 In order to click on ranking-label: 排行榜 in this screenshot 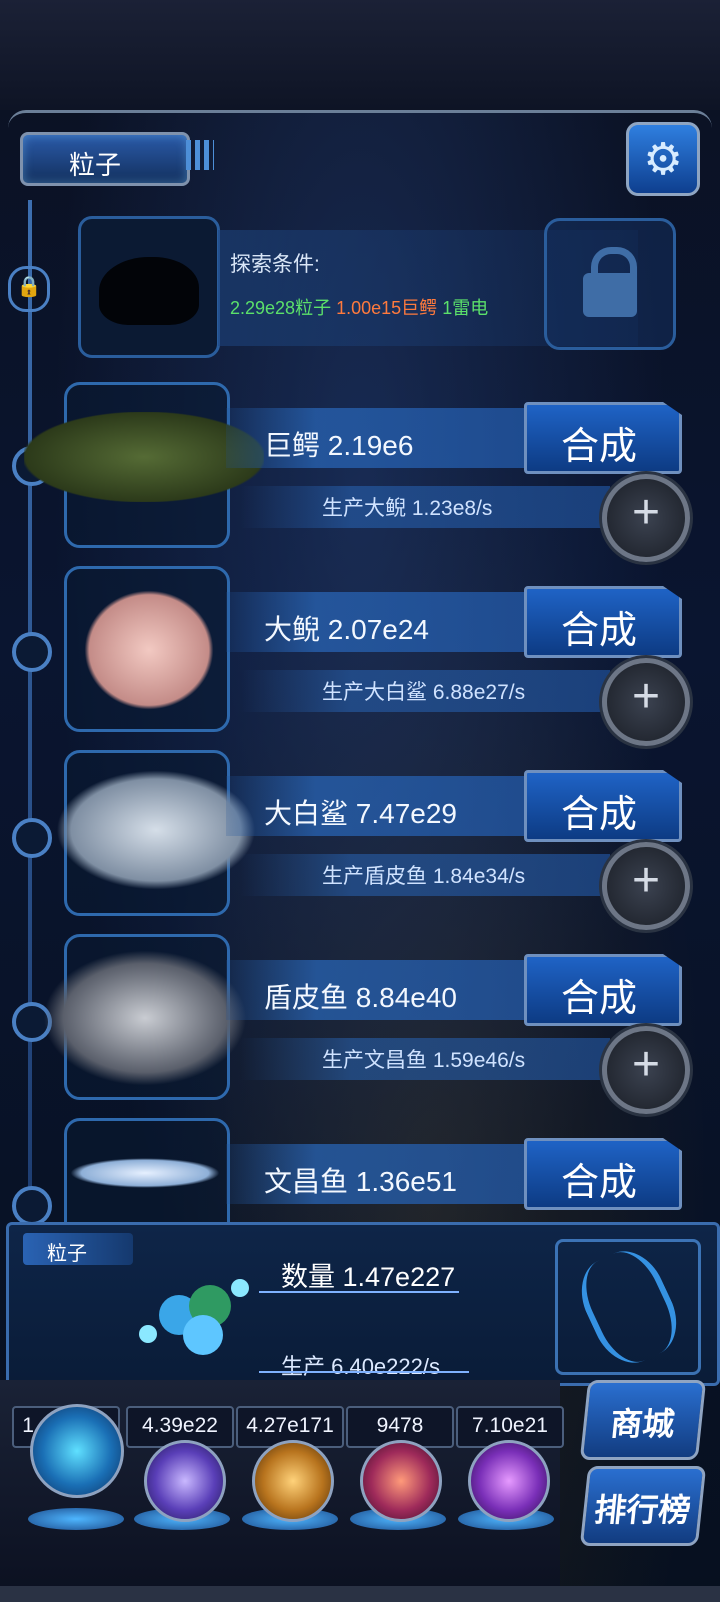, I will do `click(642, 1510)`.